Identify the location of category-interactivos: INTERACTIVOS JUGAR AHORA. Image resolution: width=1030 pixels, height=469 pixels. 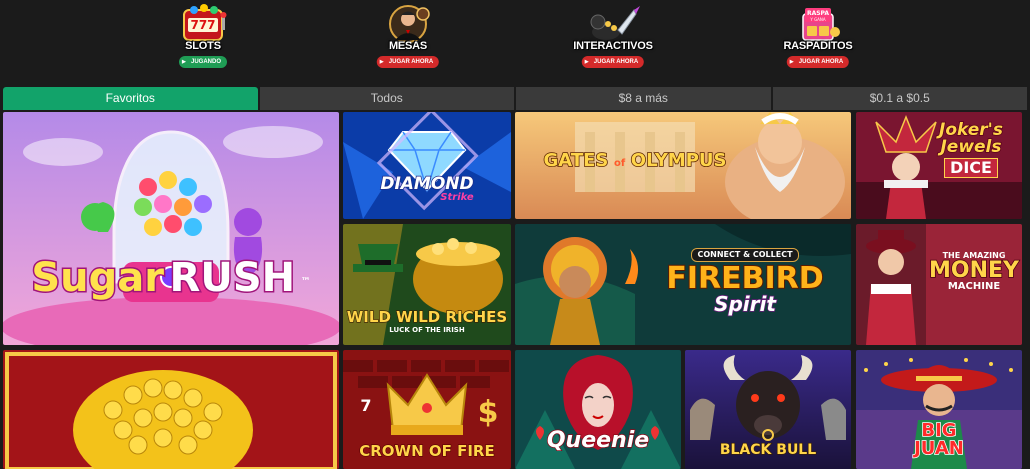
(613, 42).